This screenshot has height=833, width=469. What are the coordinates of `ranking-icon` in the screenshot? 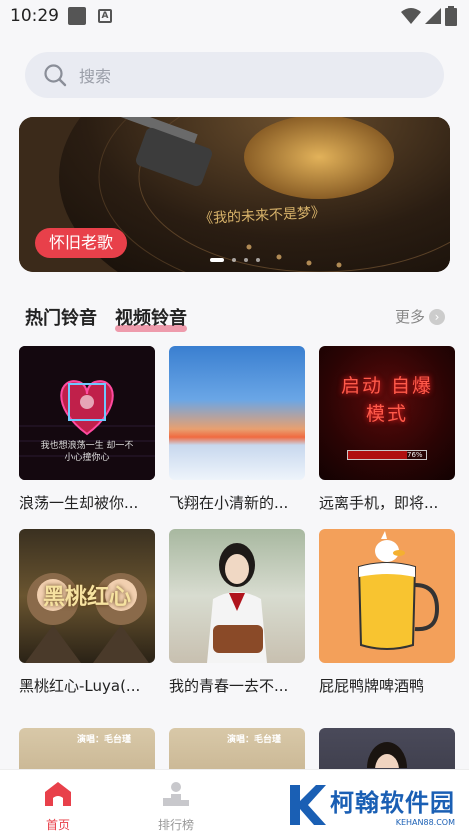 It's located at (176, 794).